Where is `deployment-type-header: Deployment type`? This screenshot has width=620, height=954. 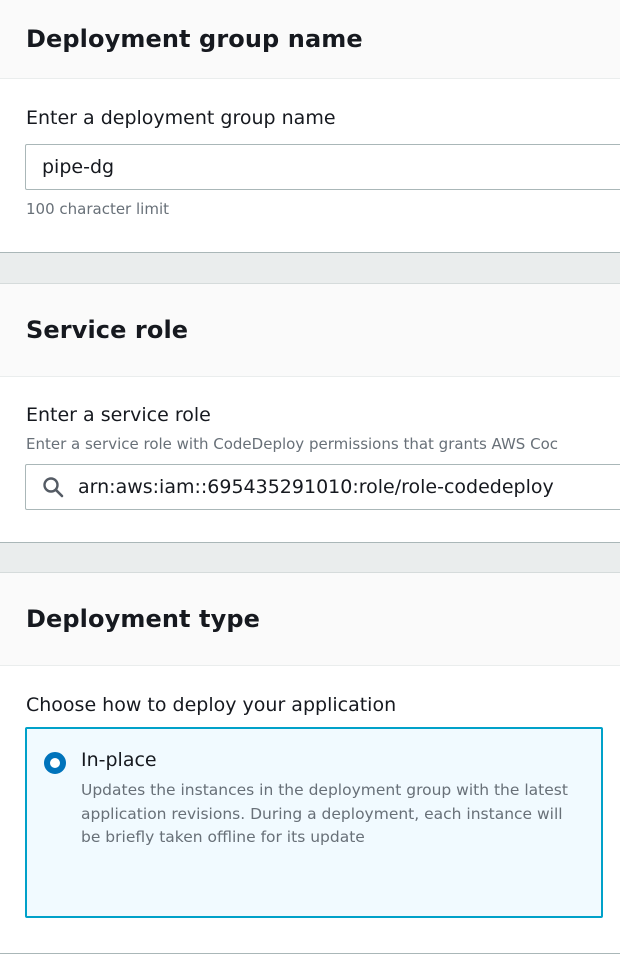 deployment-type-header: Deployment type is located at coordinates (310, 619).